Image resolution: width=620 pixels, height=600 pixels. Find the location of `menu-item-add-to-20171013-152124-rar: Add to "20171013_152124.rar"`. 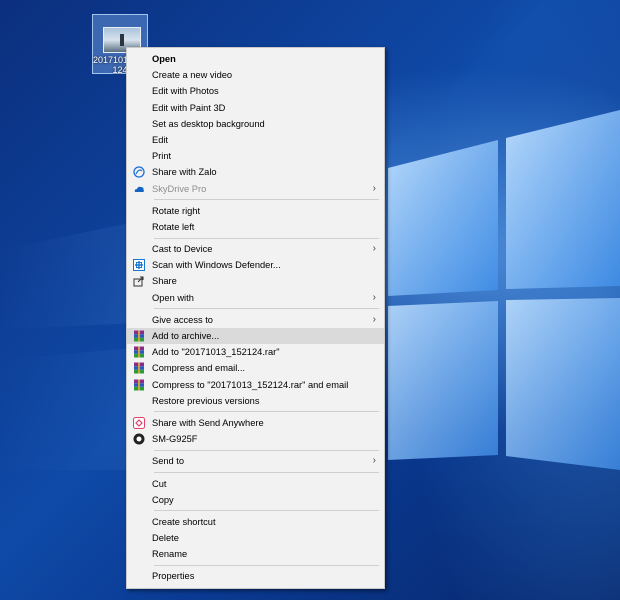

menu-item-add-to-20171013-152124-rar: Add to "20171013_152124.rar" is located at coordinates (255, 352).